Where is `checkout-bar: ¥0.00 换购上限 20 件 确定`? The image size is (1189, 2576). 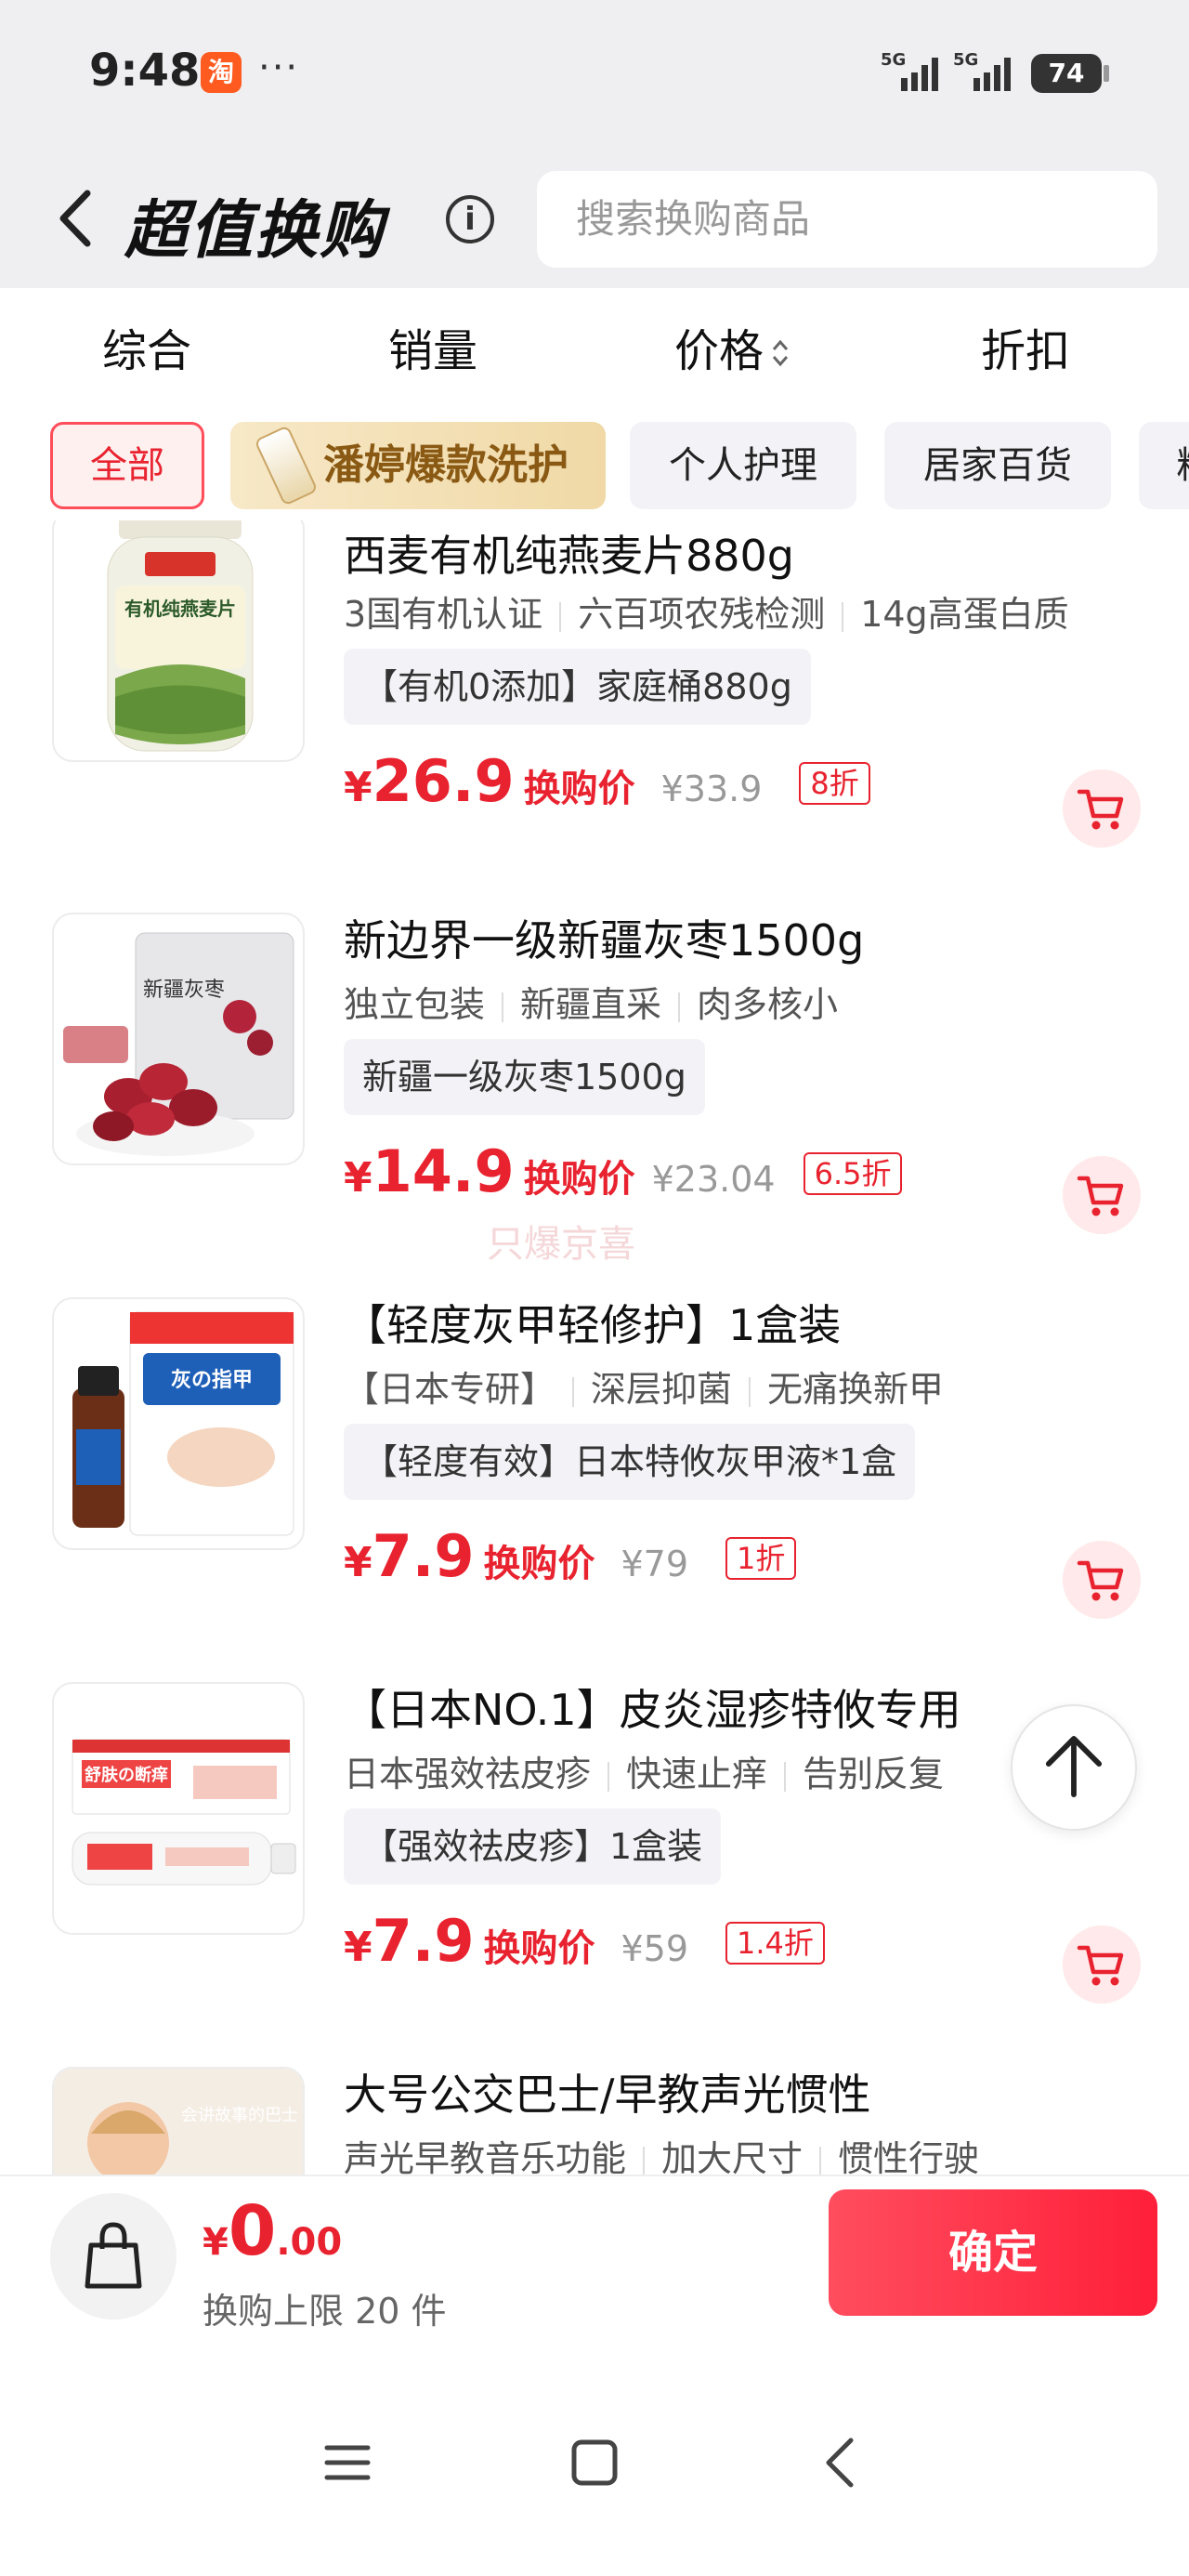
checkout-bar: ¥0.00 换购上限 20 件 确定 is located at coordinates (594, 2267).